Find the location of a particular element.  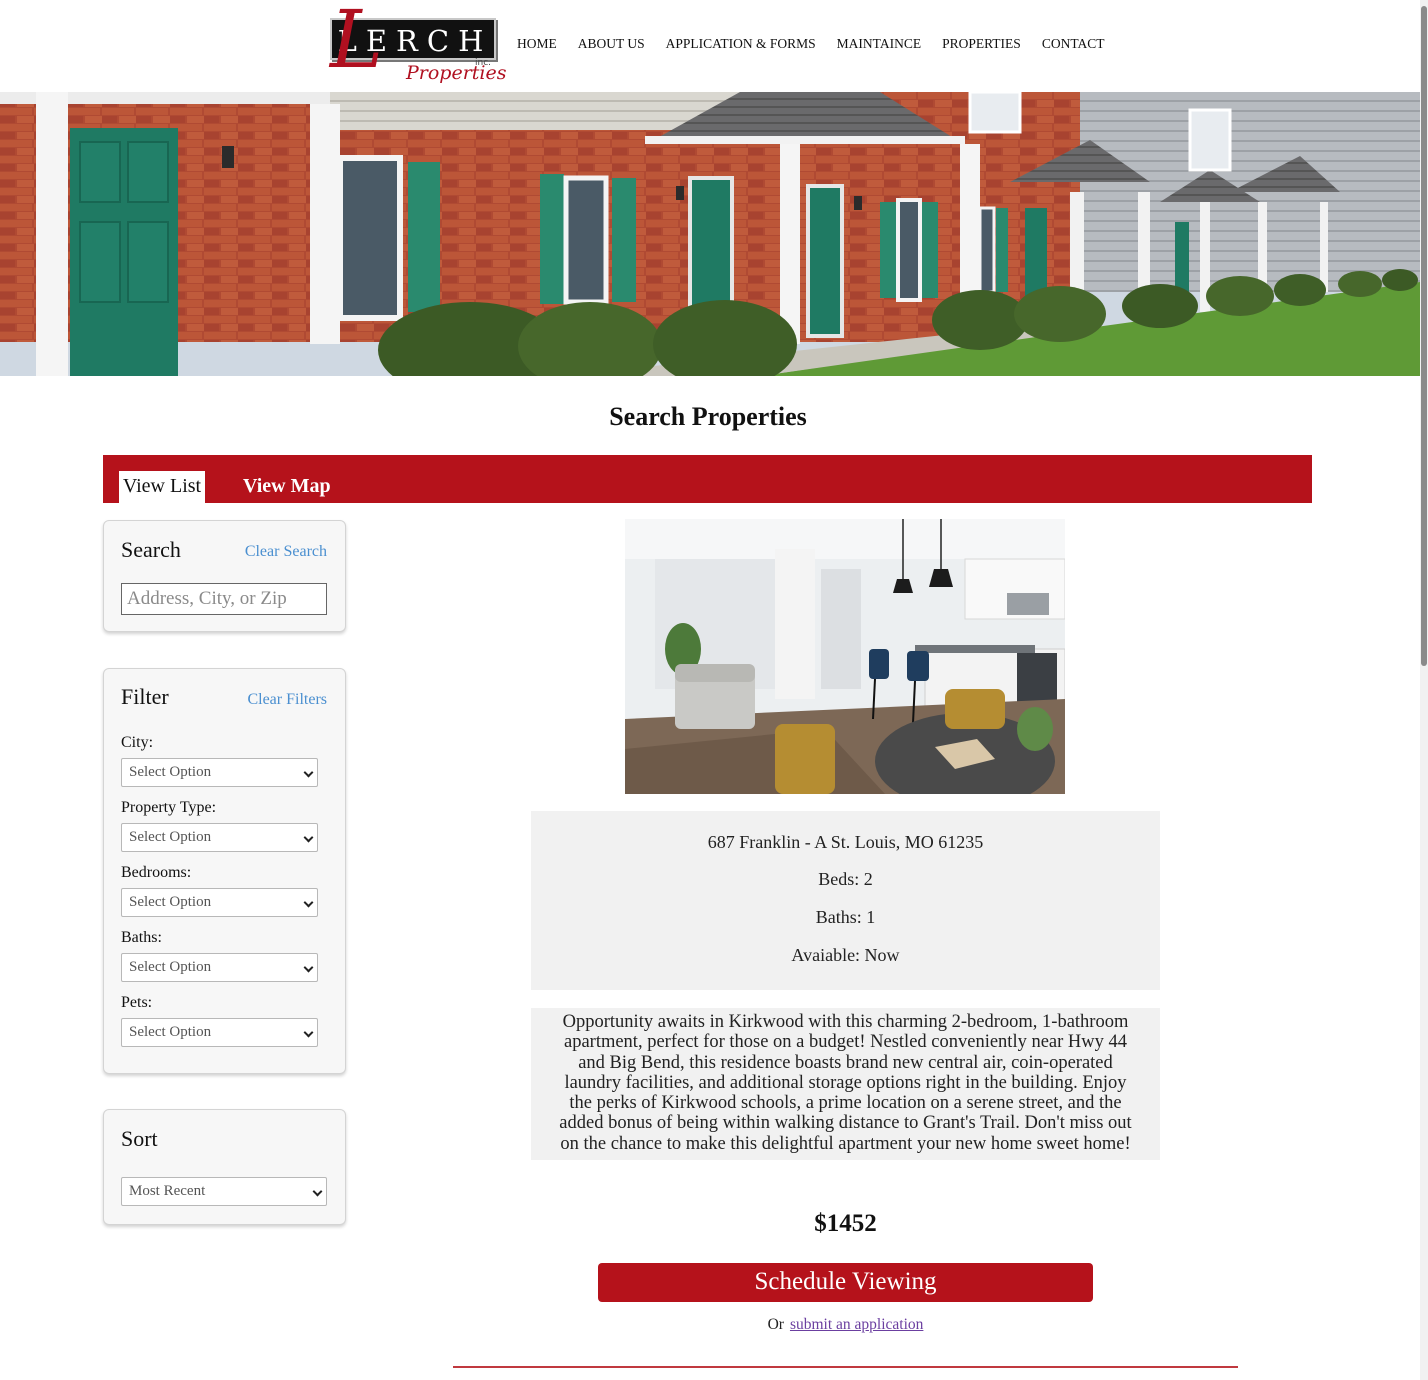

apply-line: Or submit an application is located at coordinates (845, 1325).